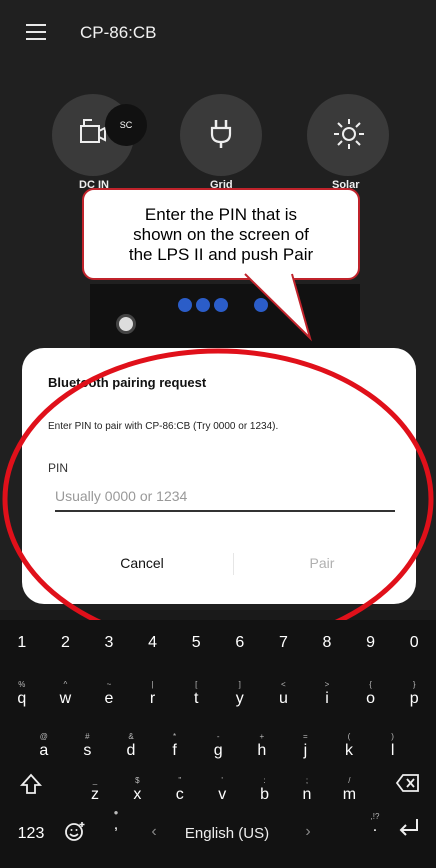 This screenshot has height=868, width=436. I want to click on enter-key, so click(409, 829).